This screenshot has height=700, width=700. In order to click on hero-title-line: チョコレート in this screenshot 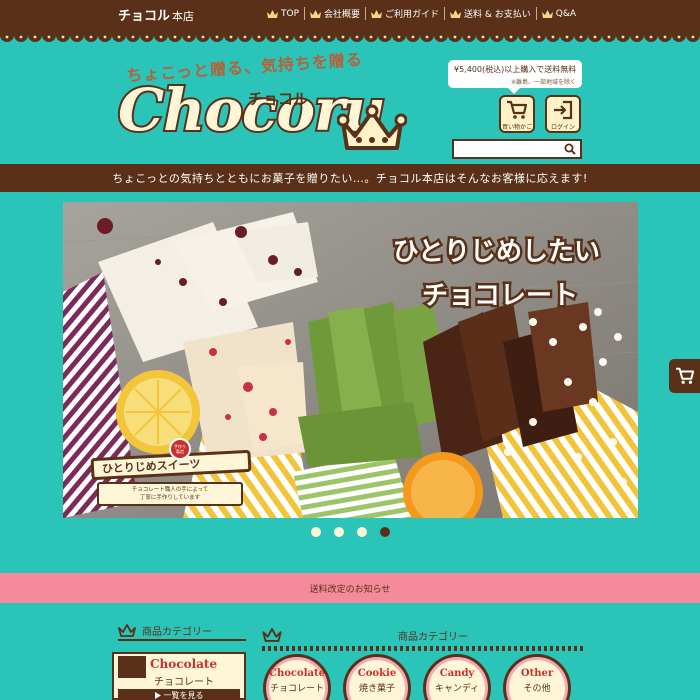, I will do `click(499, 296)`.